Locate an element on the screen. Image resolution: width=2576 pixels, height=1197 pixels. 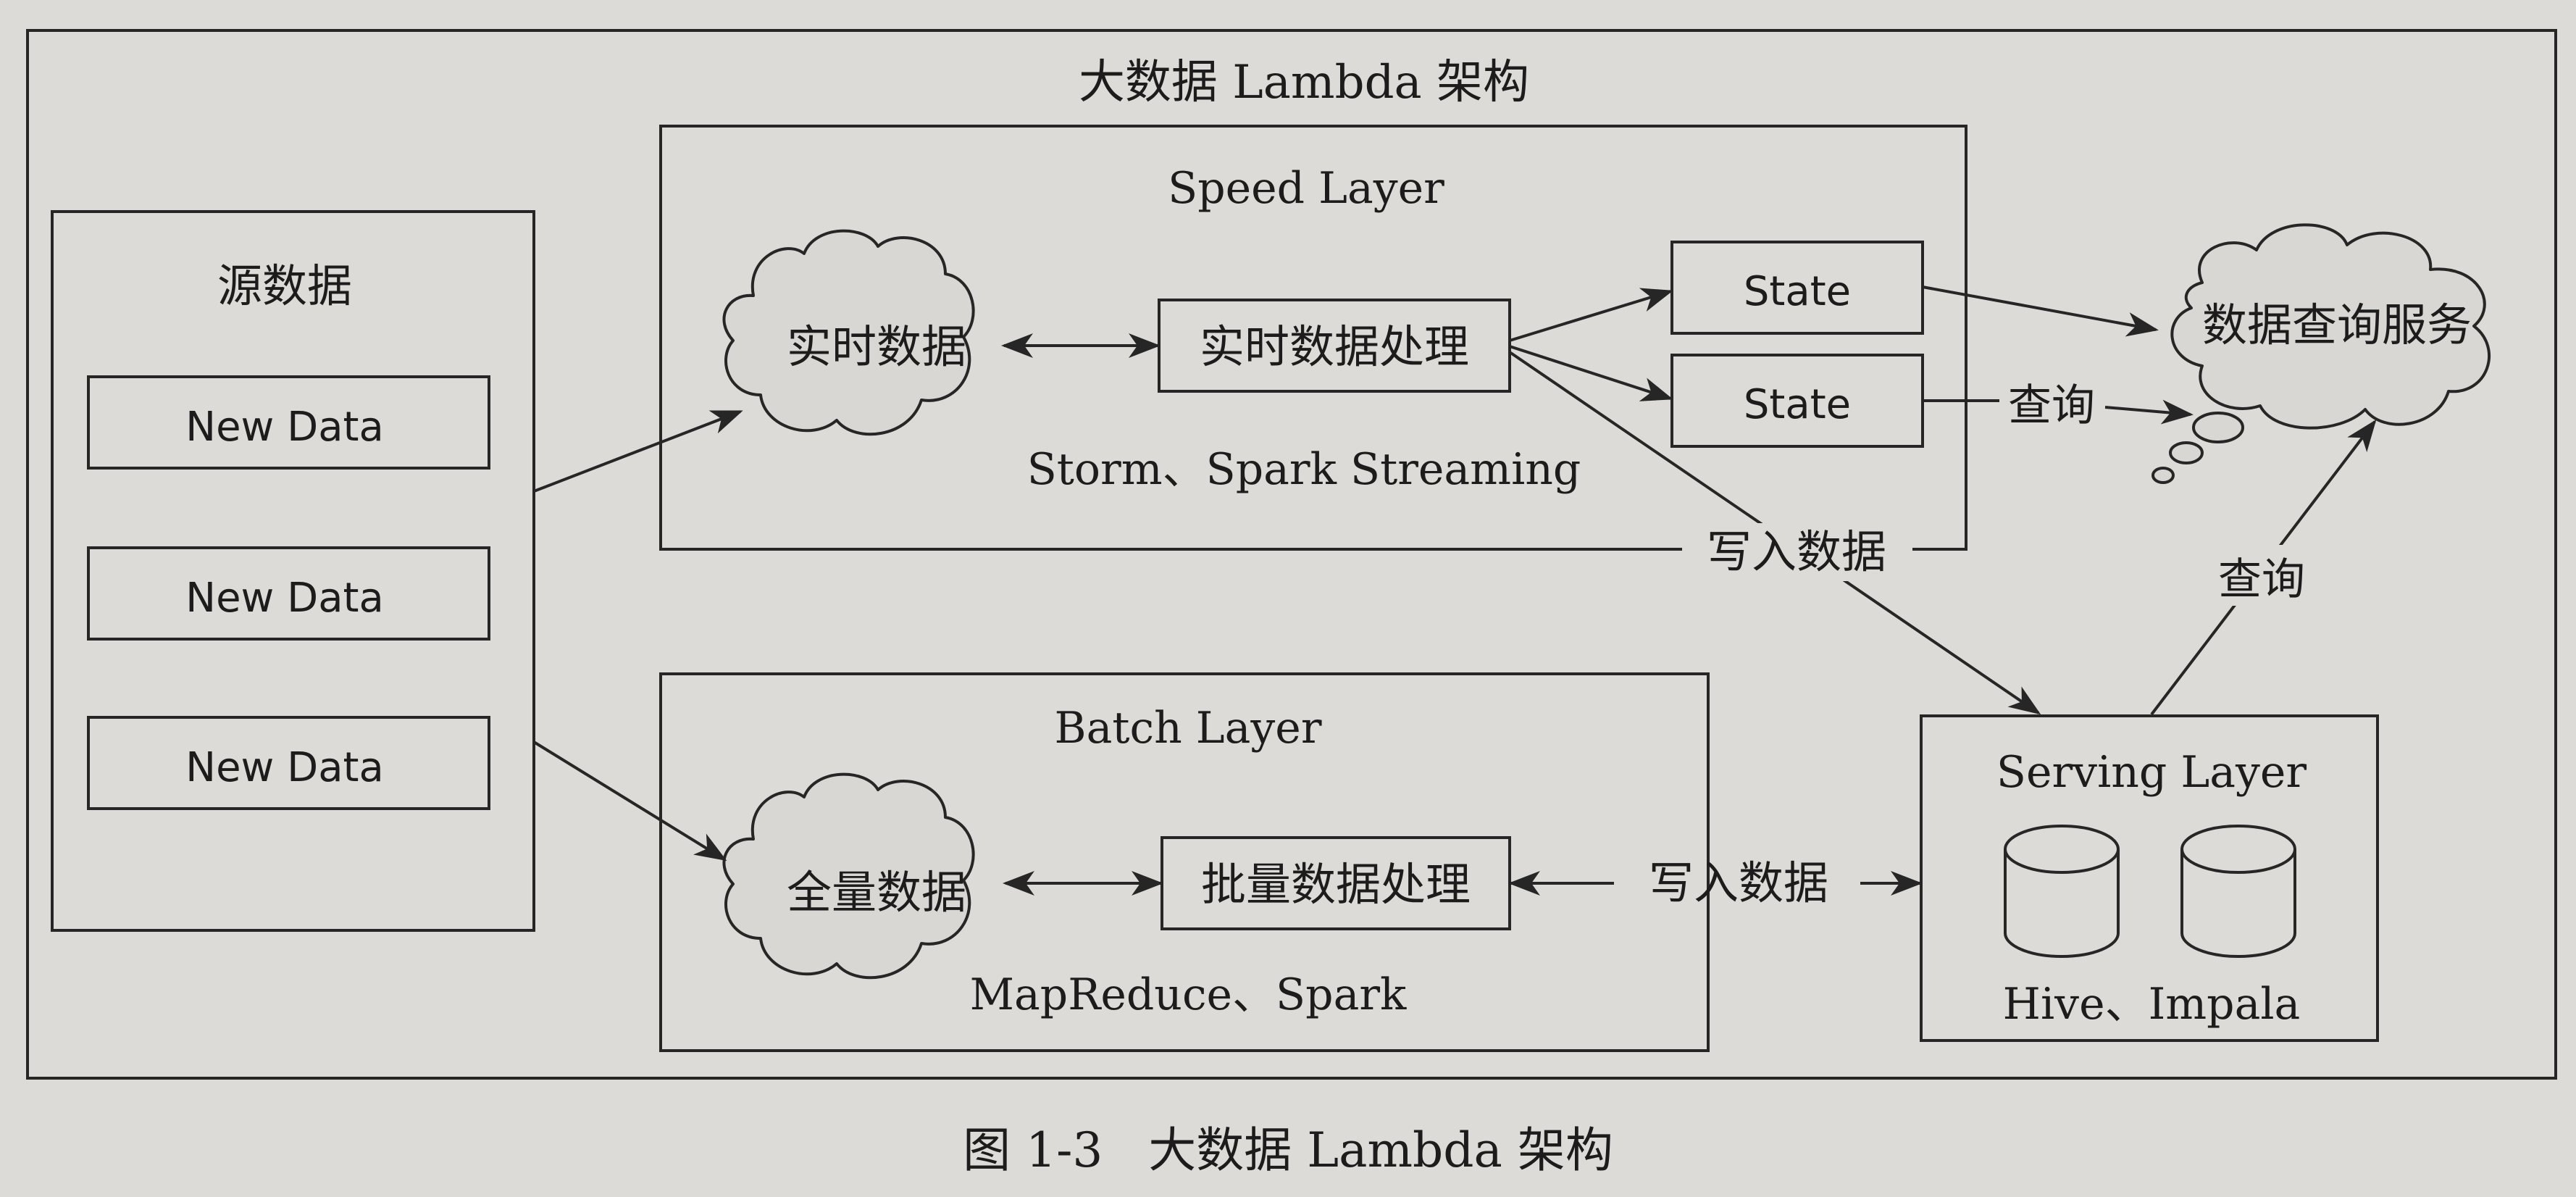
serving-layer-title: Serving Layer is located at coordinates (2151, 772).